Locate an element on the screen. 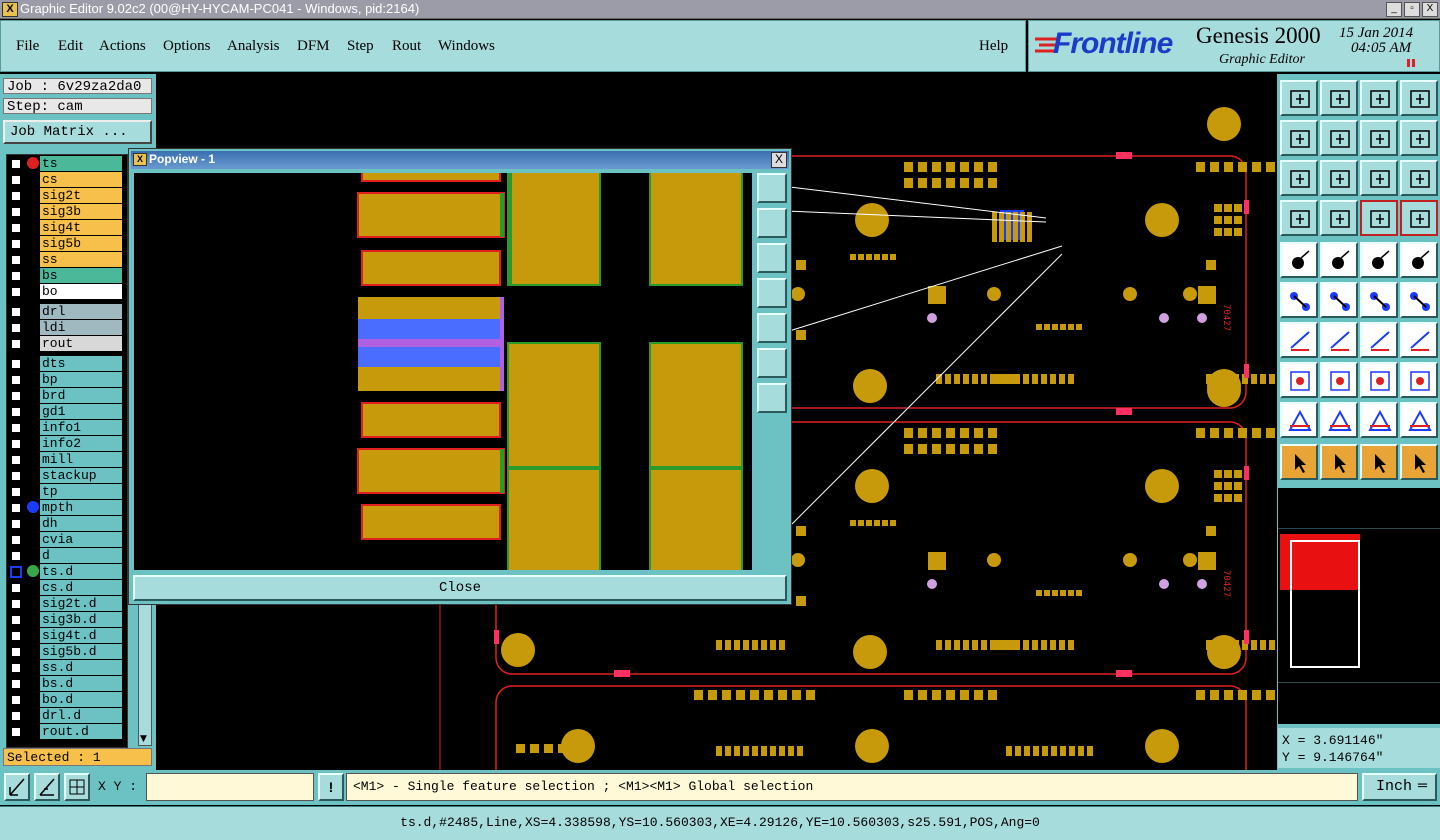  layer-row-sig5b: sig5b is located at coordinates (66, 243).